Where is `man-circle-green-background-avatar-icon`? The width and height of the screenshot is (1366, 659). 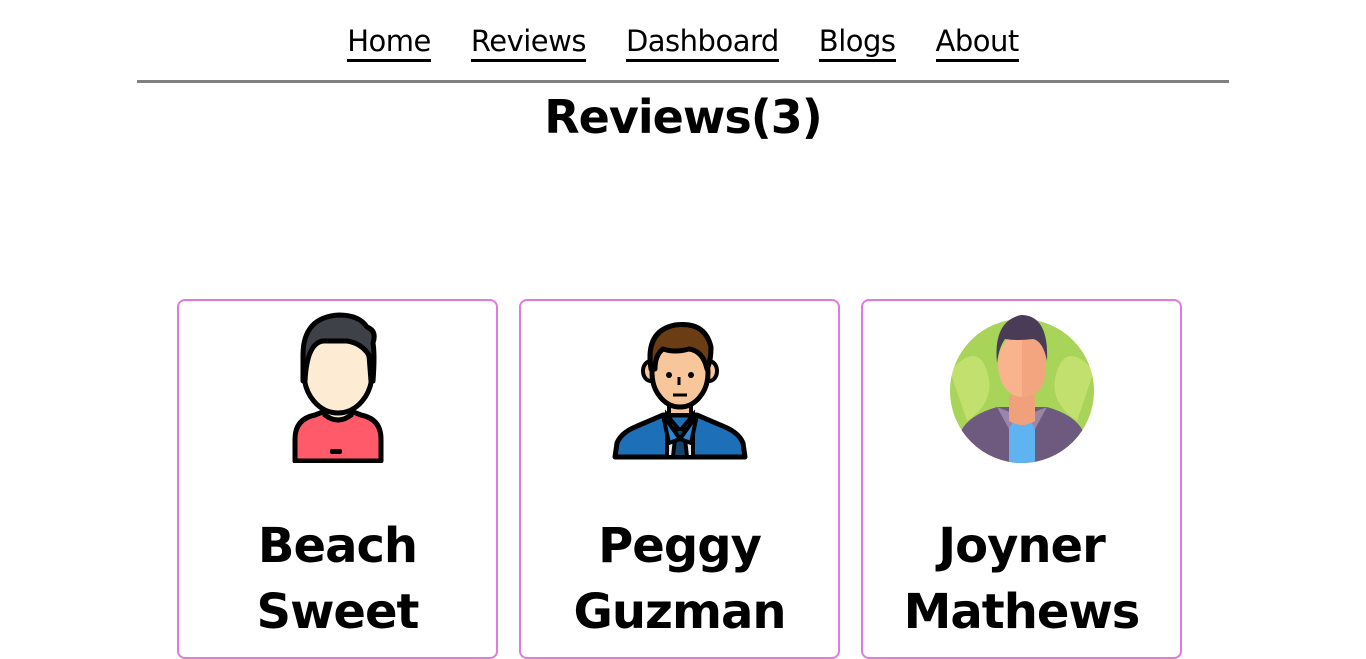 man-circle-green-background-avatar-icon is located at coordinates (1021, 389).